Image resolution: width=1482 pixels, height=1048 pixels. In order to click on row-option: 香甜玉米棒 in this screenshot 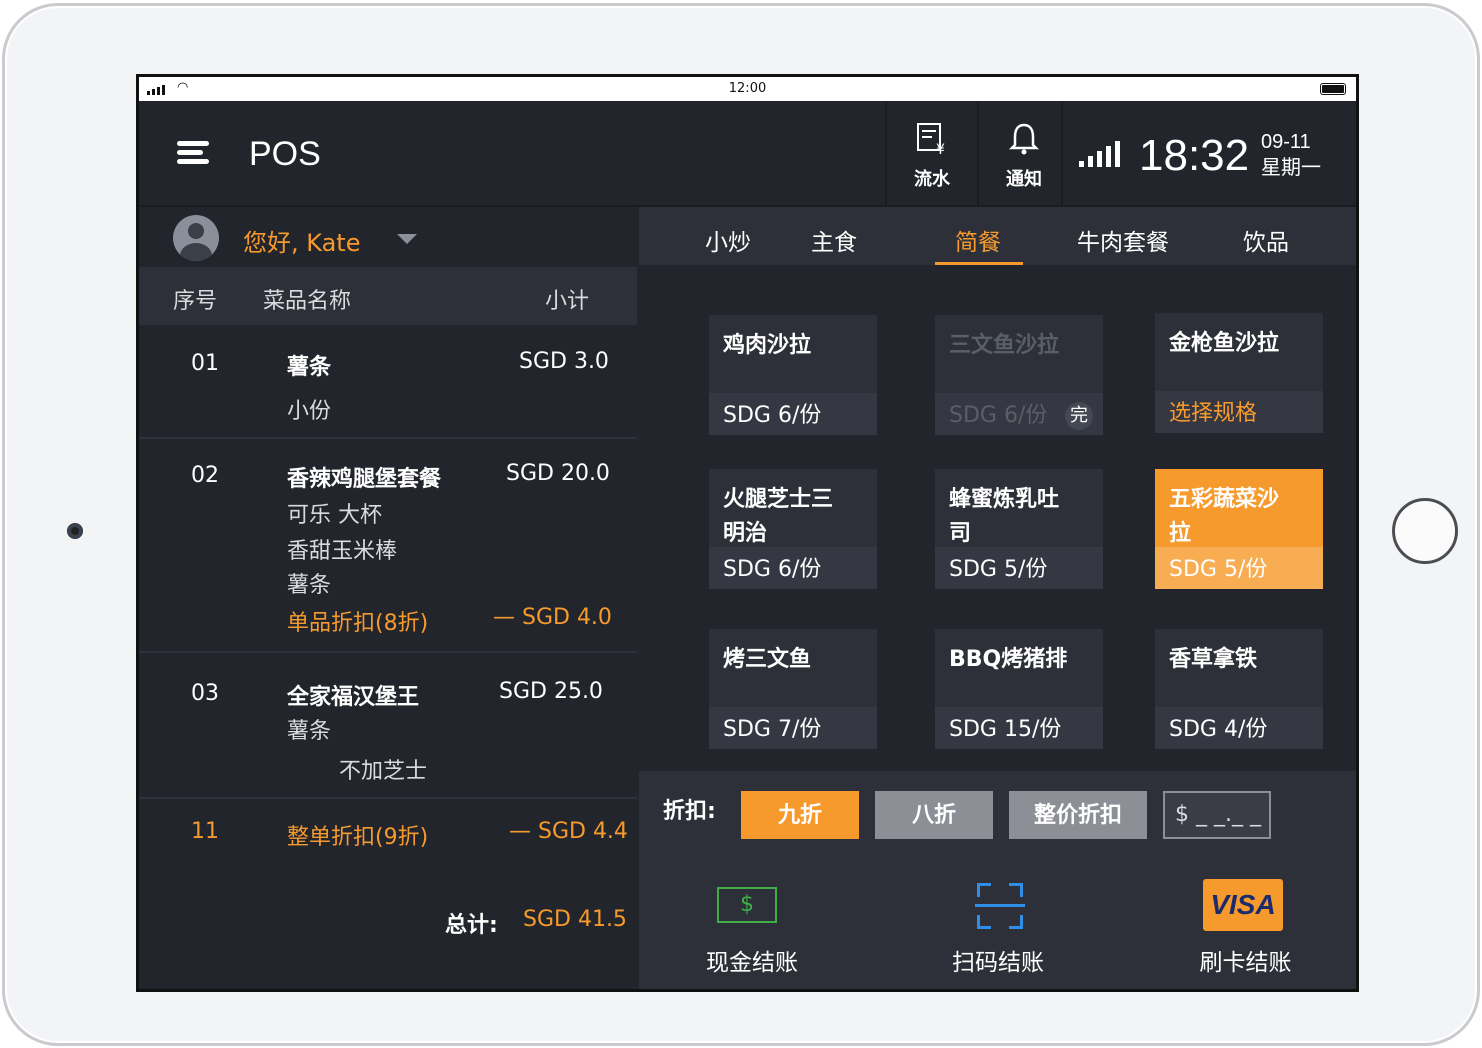, I will do `click(342, 551)`.